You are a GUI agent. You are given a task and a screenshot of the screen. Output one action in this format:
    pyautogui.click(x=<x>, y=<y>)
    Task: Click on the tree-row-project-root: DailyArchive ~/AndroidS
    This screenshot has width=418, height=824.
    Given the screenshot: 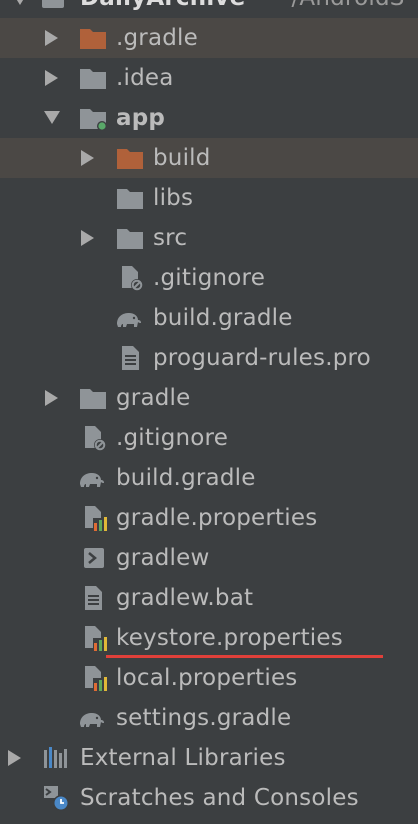 What is the action you would take?
    pyautogui.click(x=209, y=9)
    